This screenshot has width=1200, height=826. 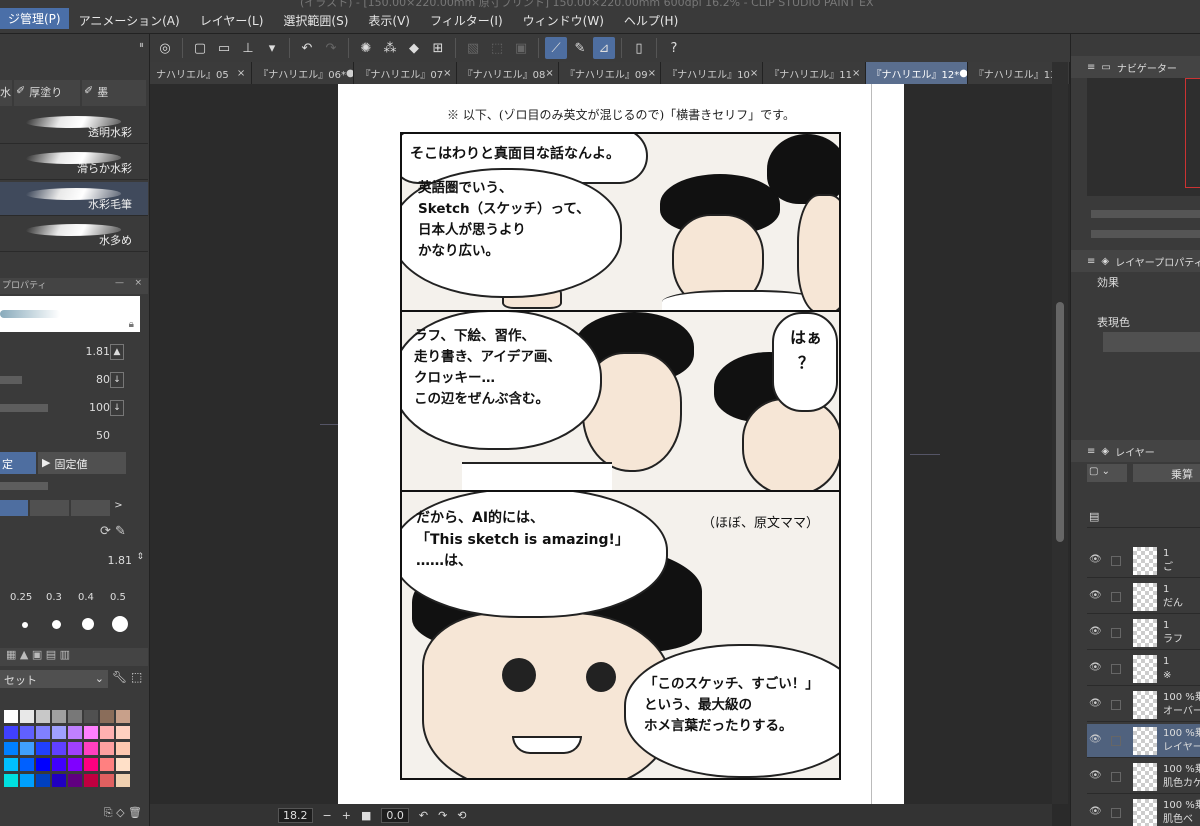 What do you see at coordinates (346, 815) in the screenshot?
I see `zoom-in-icon: +` at bounding box center [346, 815].